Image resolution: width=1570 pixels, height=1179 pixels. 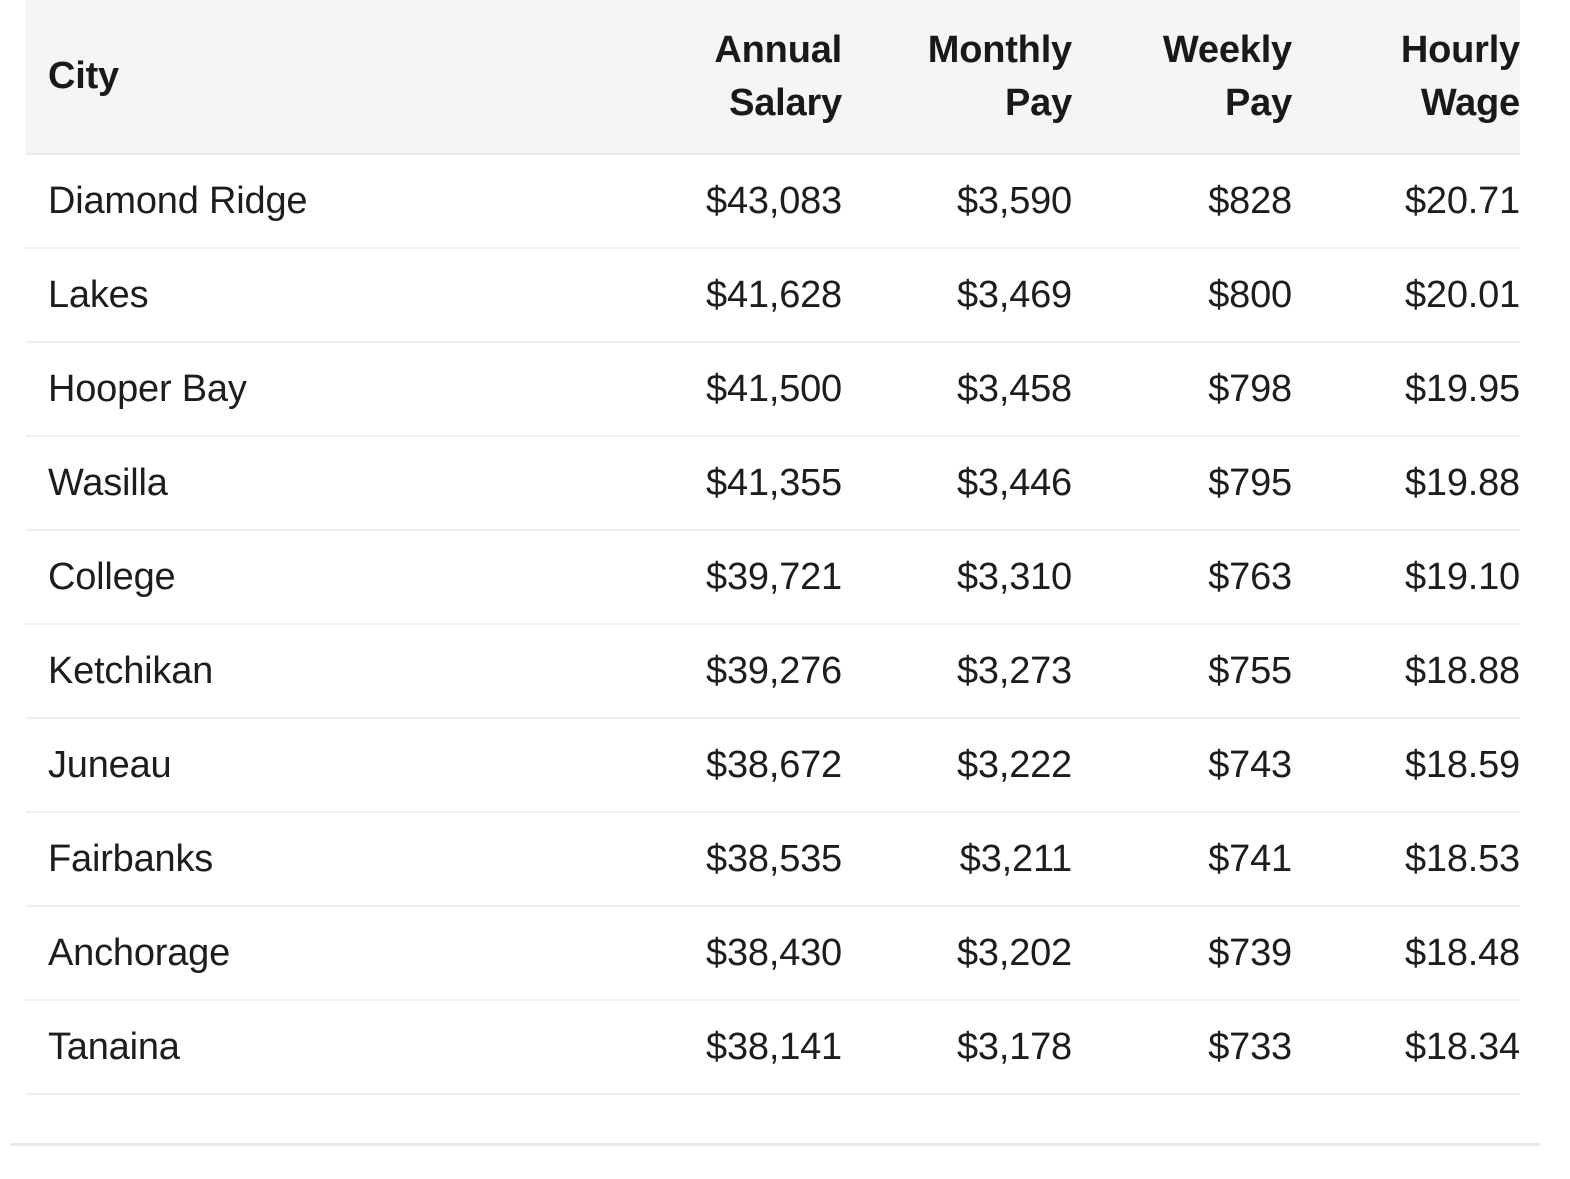 What do you see at coordinates (957, 295) in the screenshot?
I see `table-cell-monthly-pay: $3,469` at bounding box center [957, 295].